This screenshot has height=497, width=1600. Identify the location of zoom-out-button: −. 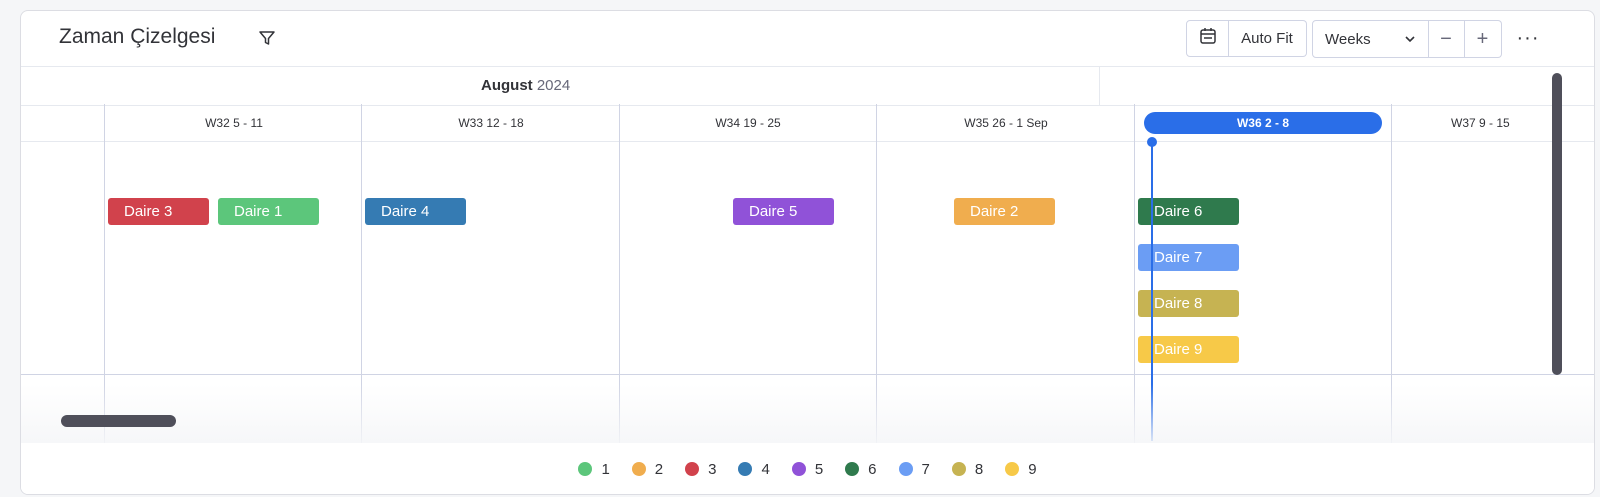
(1446, 39).